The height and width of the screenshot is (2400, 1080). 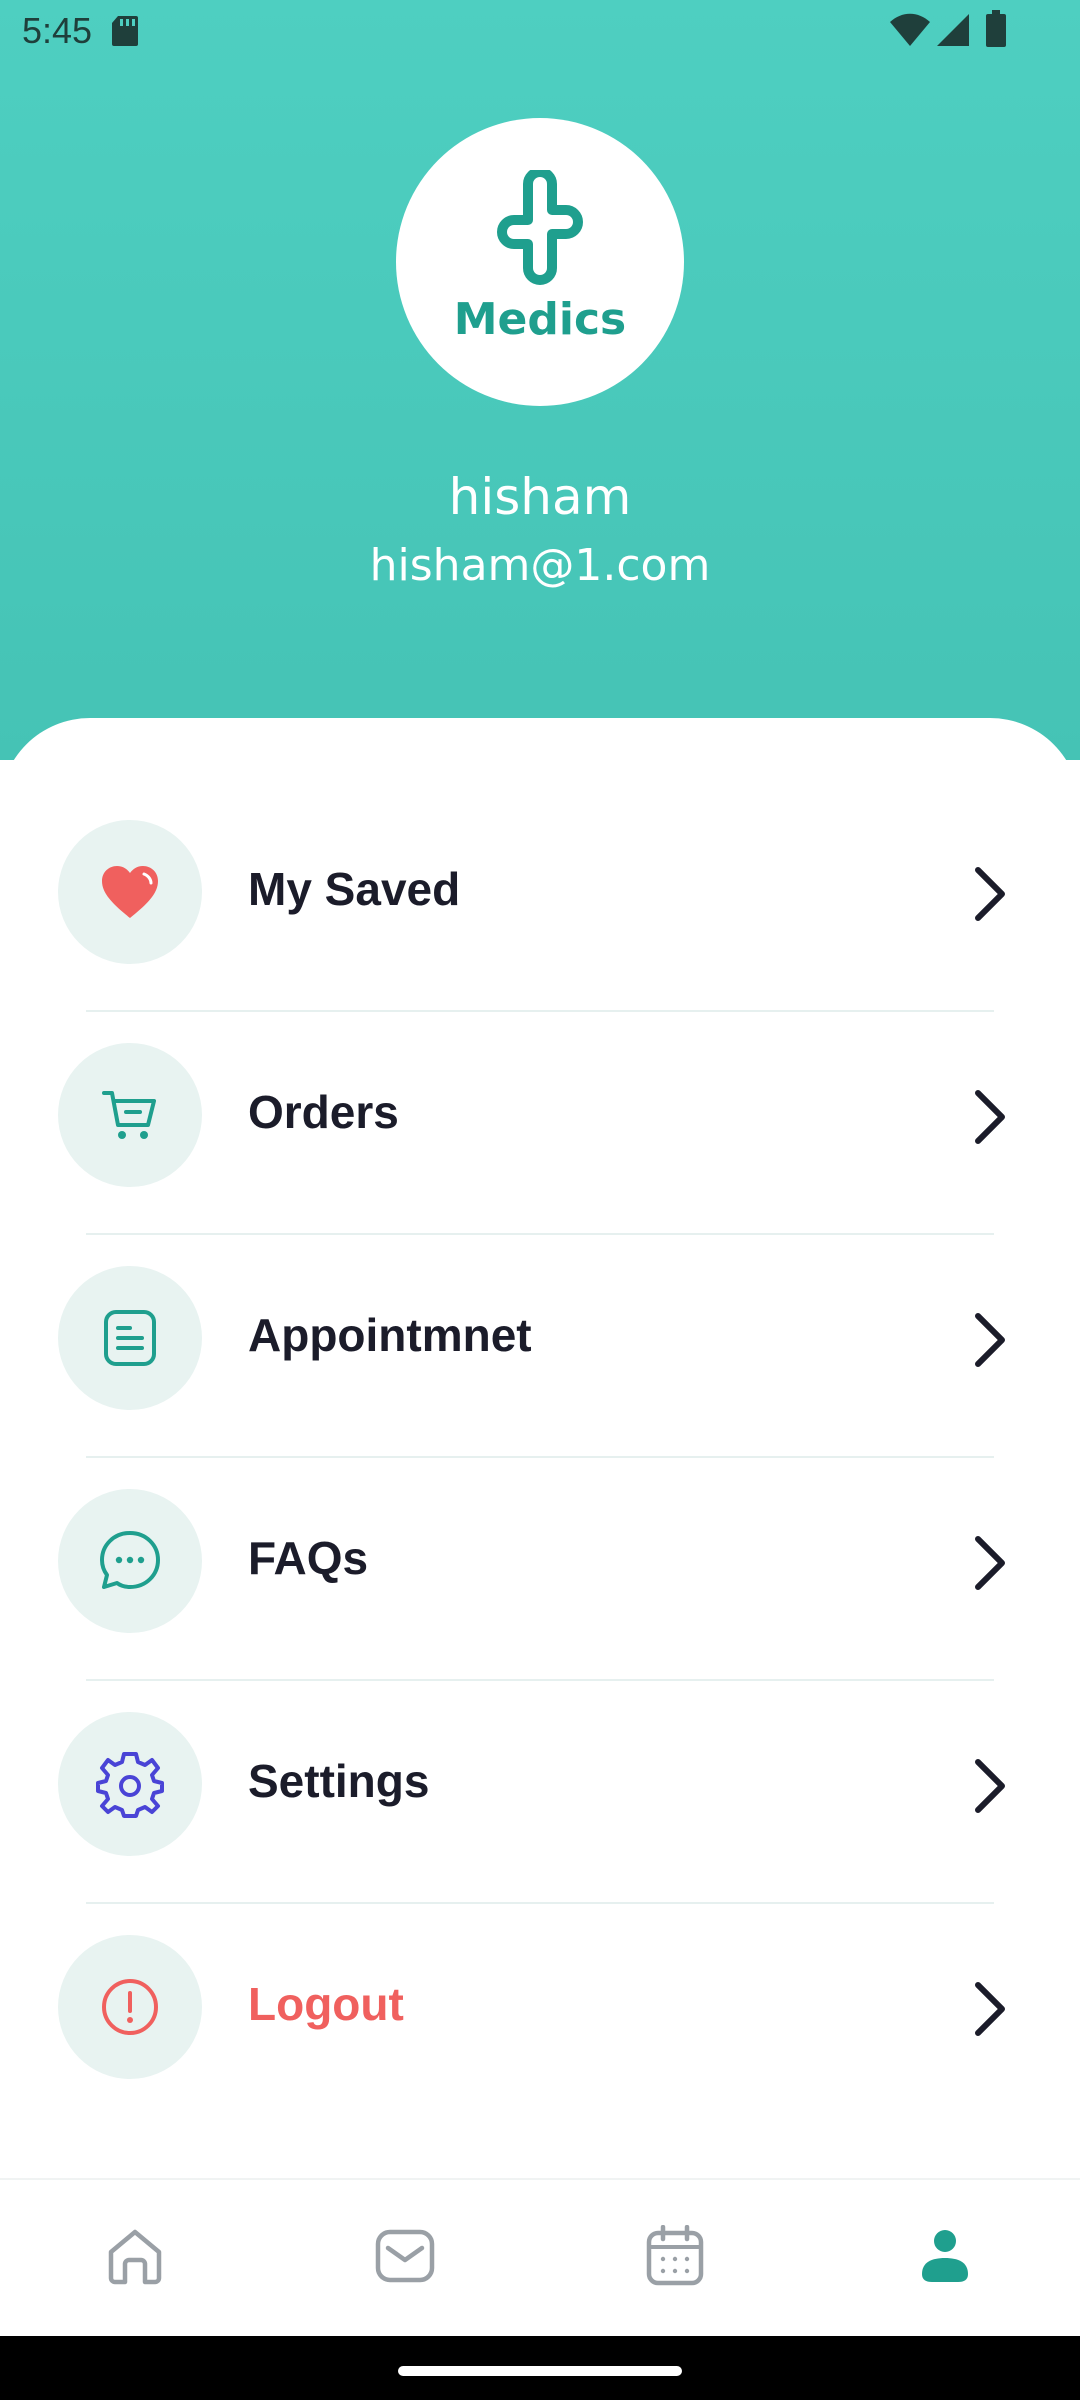 I want to click on menu-label-logout: Logout, so click(x=326, y=2004).